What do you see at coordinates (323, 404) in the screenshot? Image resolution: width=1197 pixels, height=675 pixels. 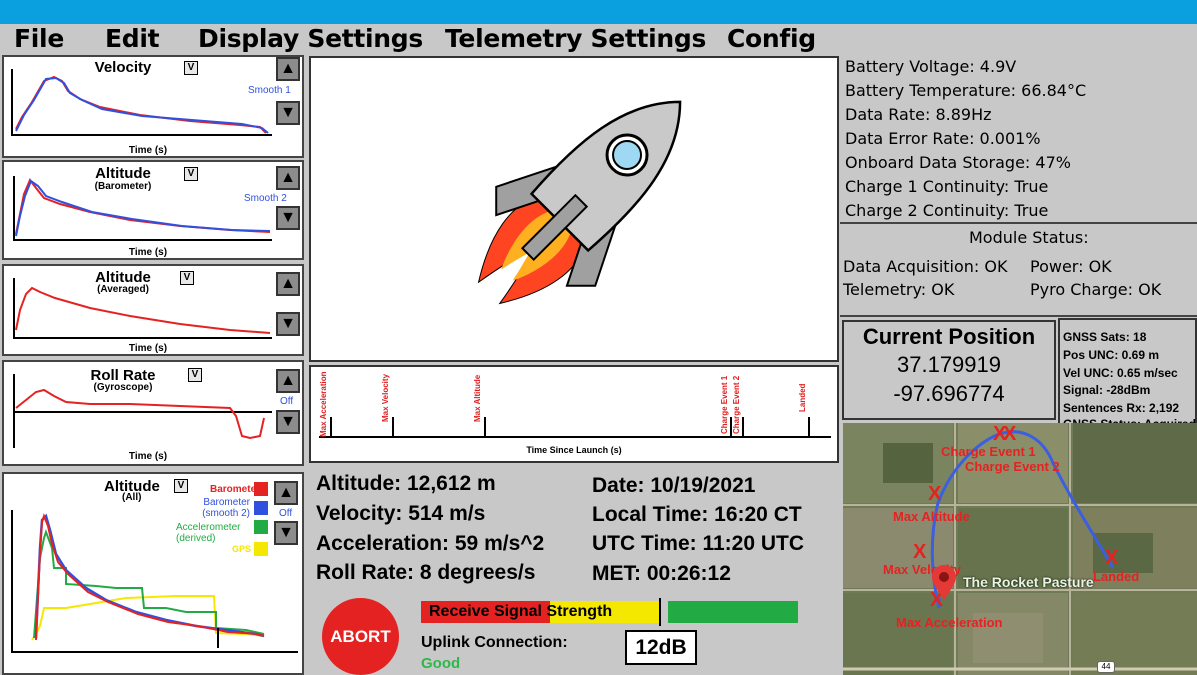 I see `timeline-max-acceleration: Max Acceleration` at bounding box center [323, 404].